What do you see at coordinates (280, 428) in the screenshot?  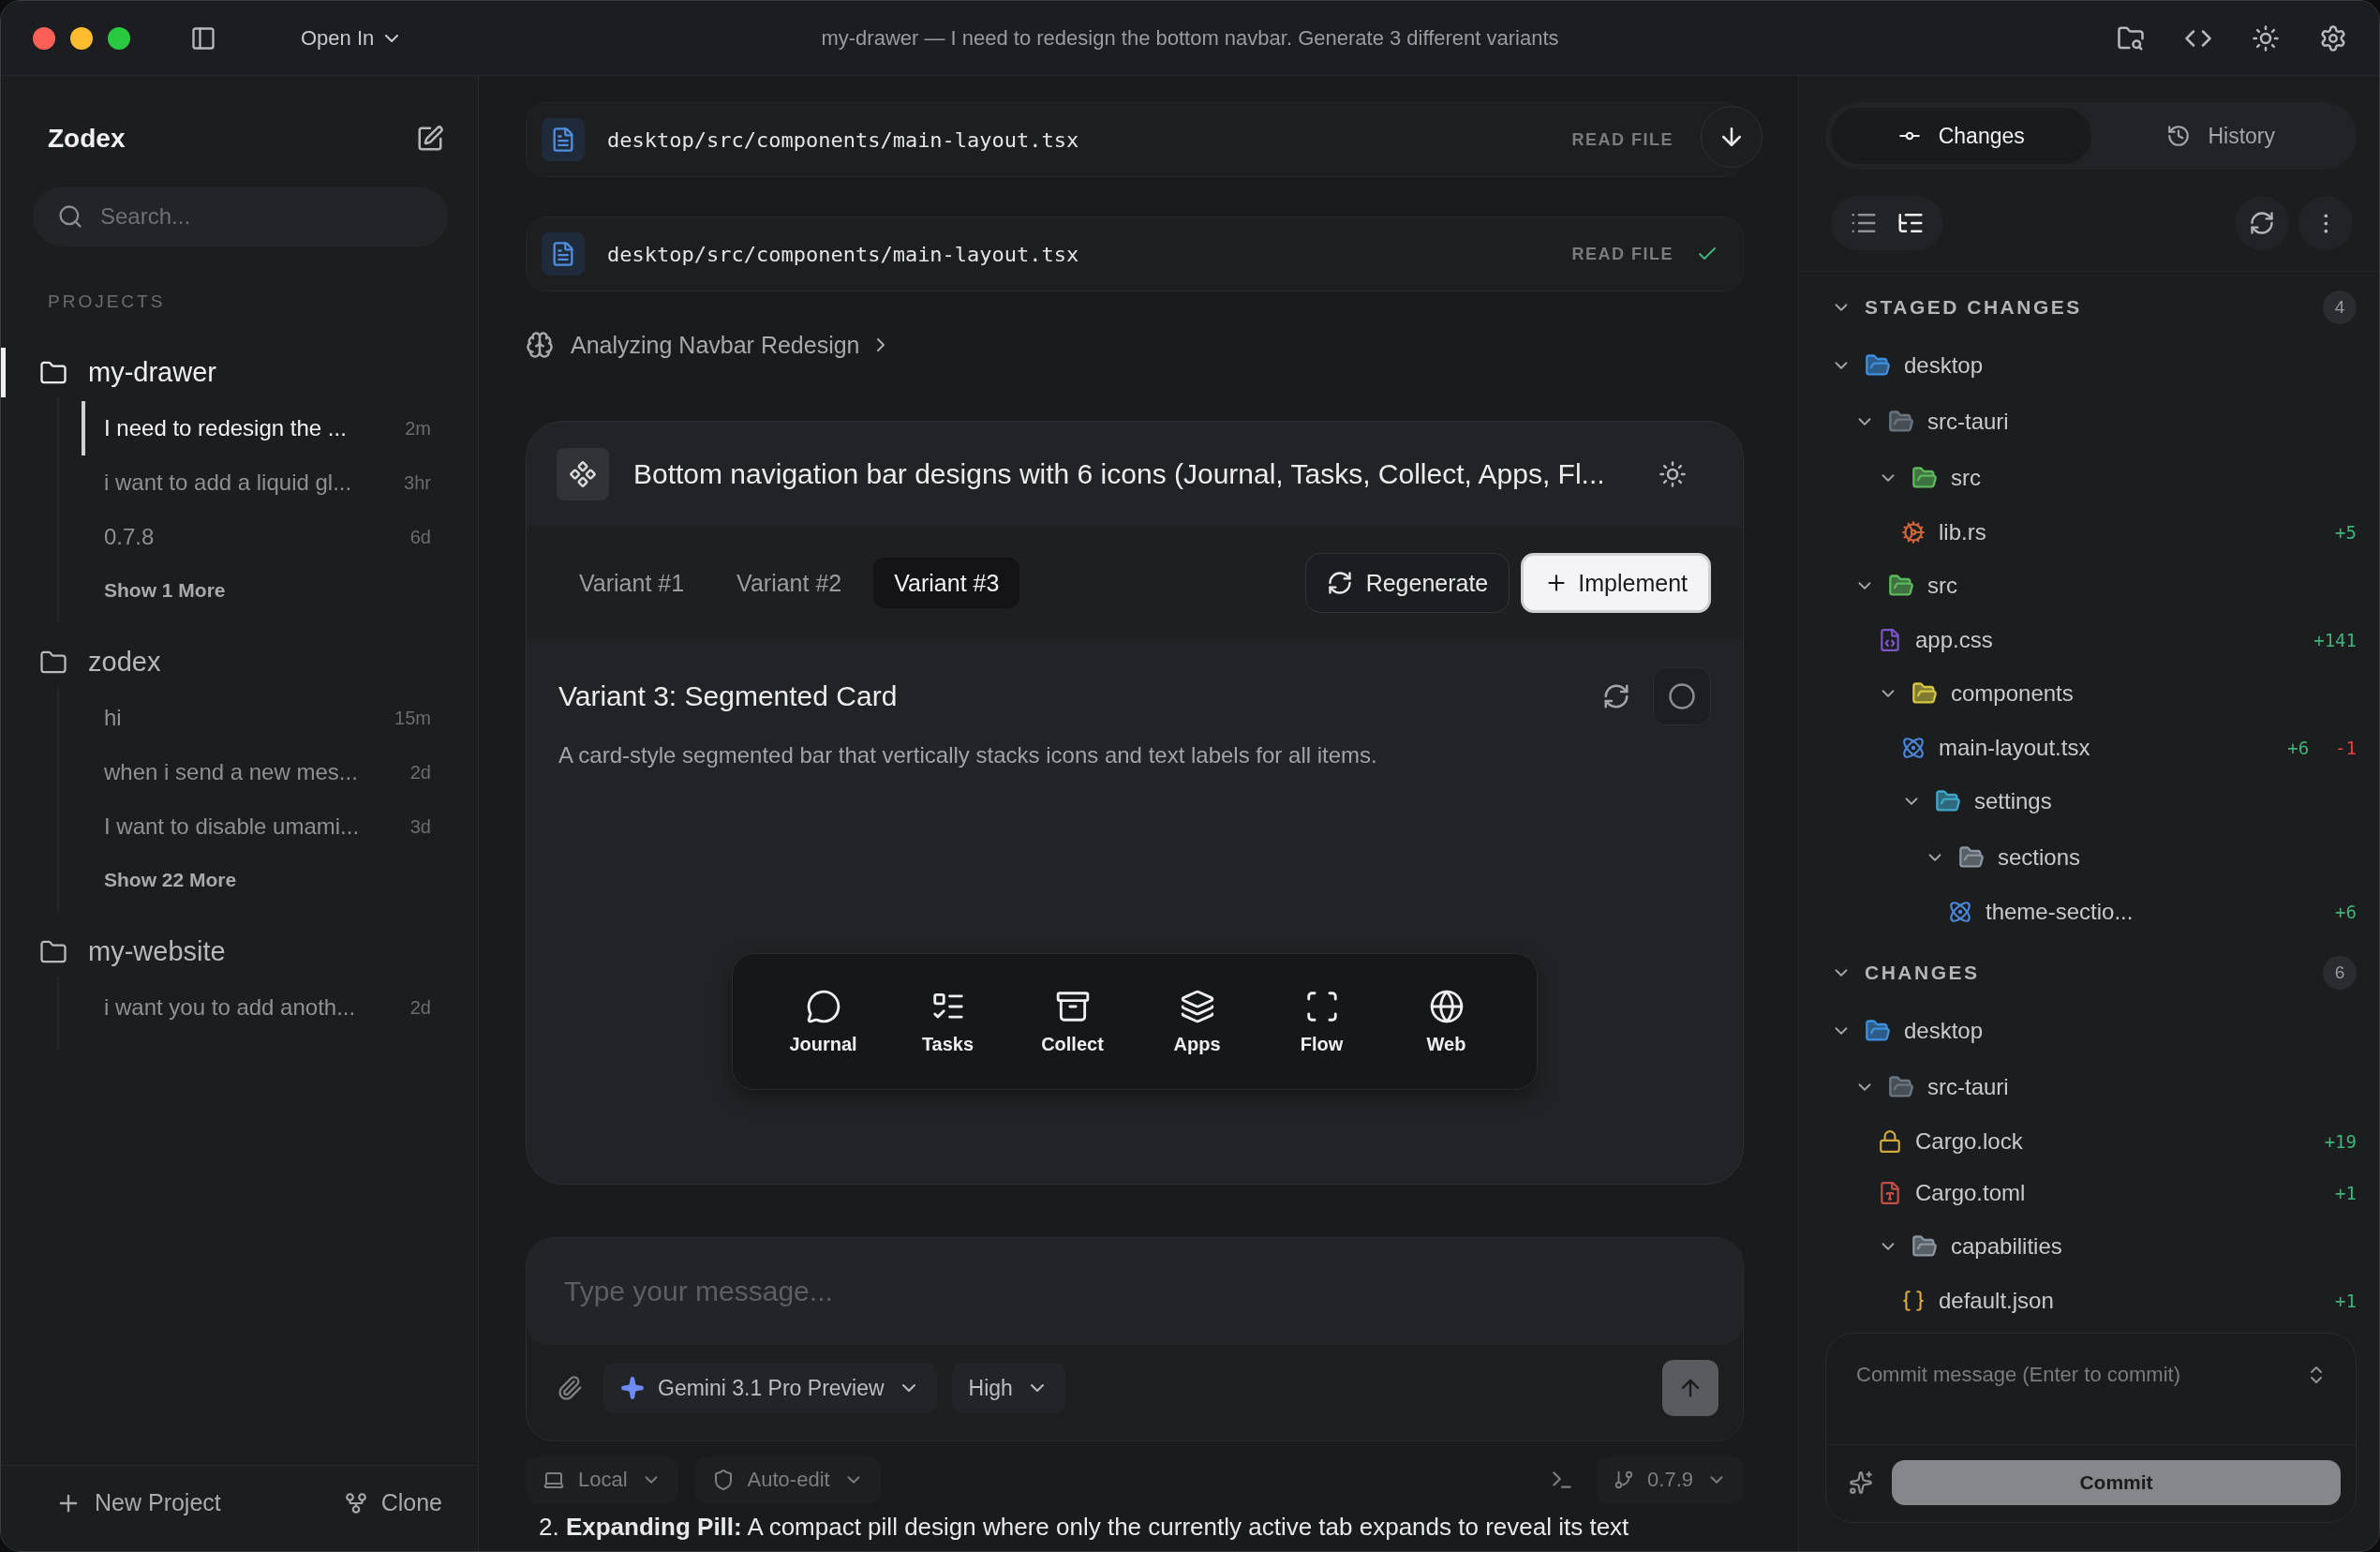 I see `chat-item: I need to redesign the ... 2m` at bounding box center [280, 428].